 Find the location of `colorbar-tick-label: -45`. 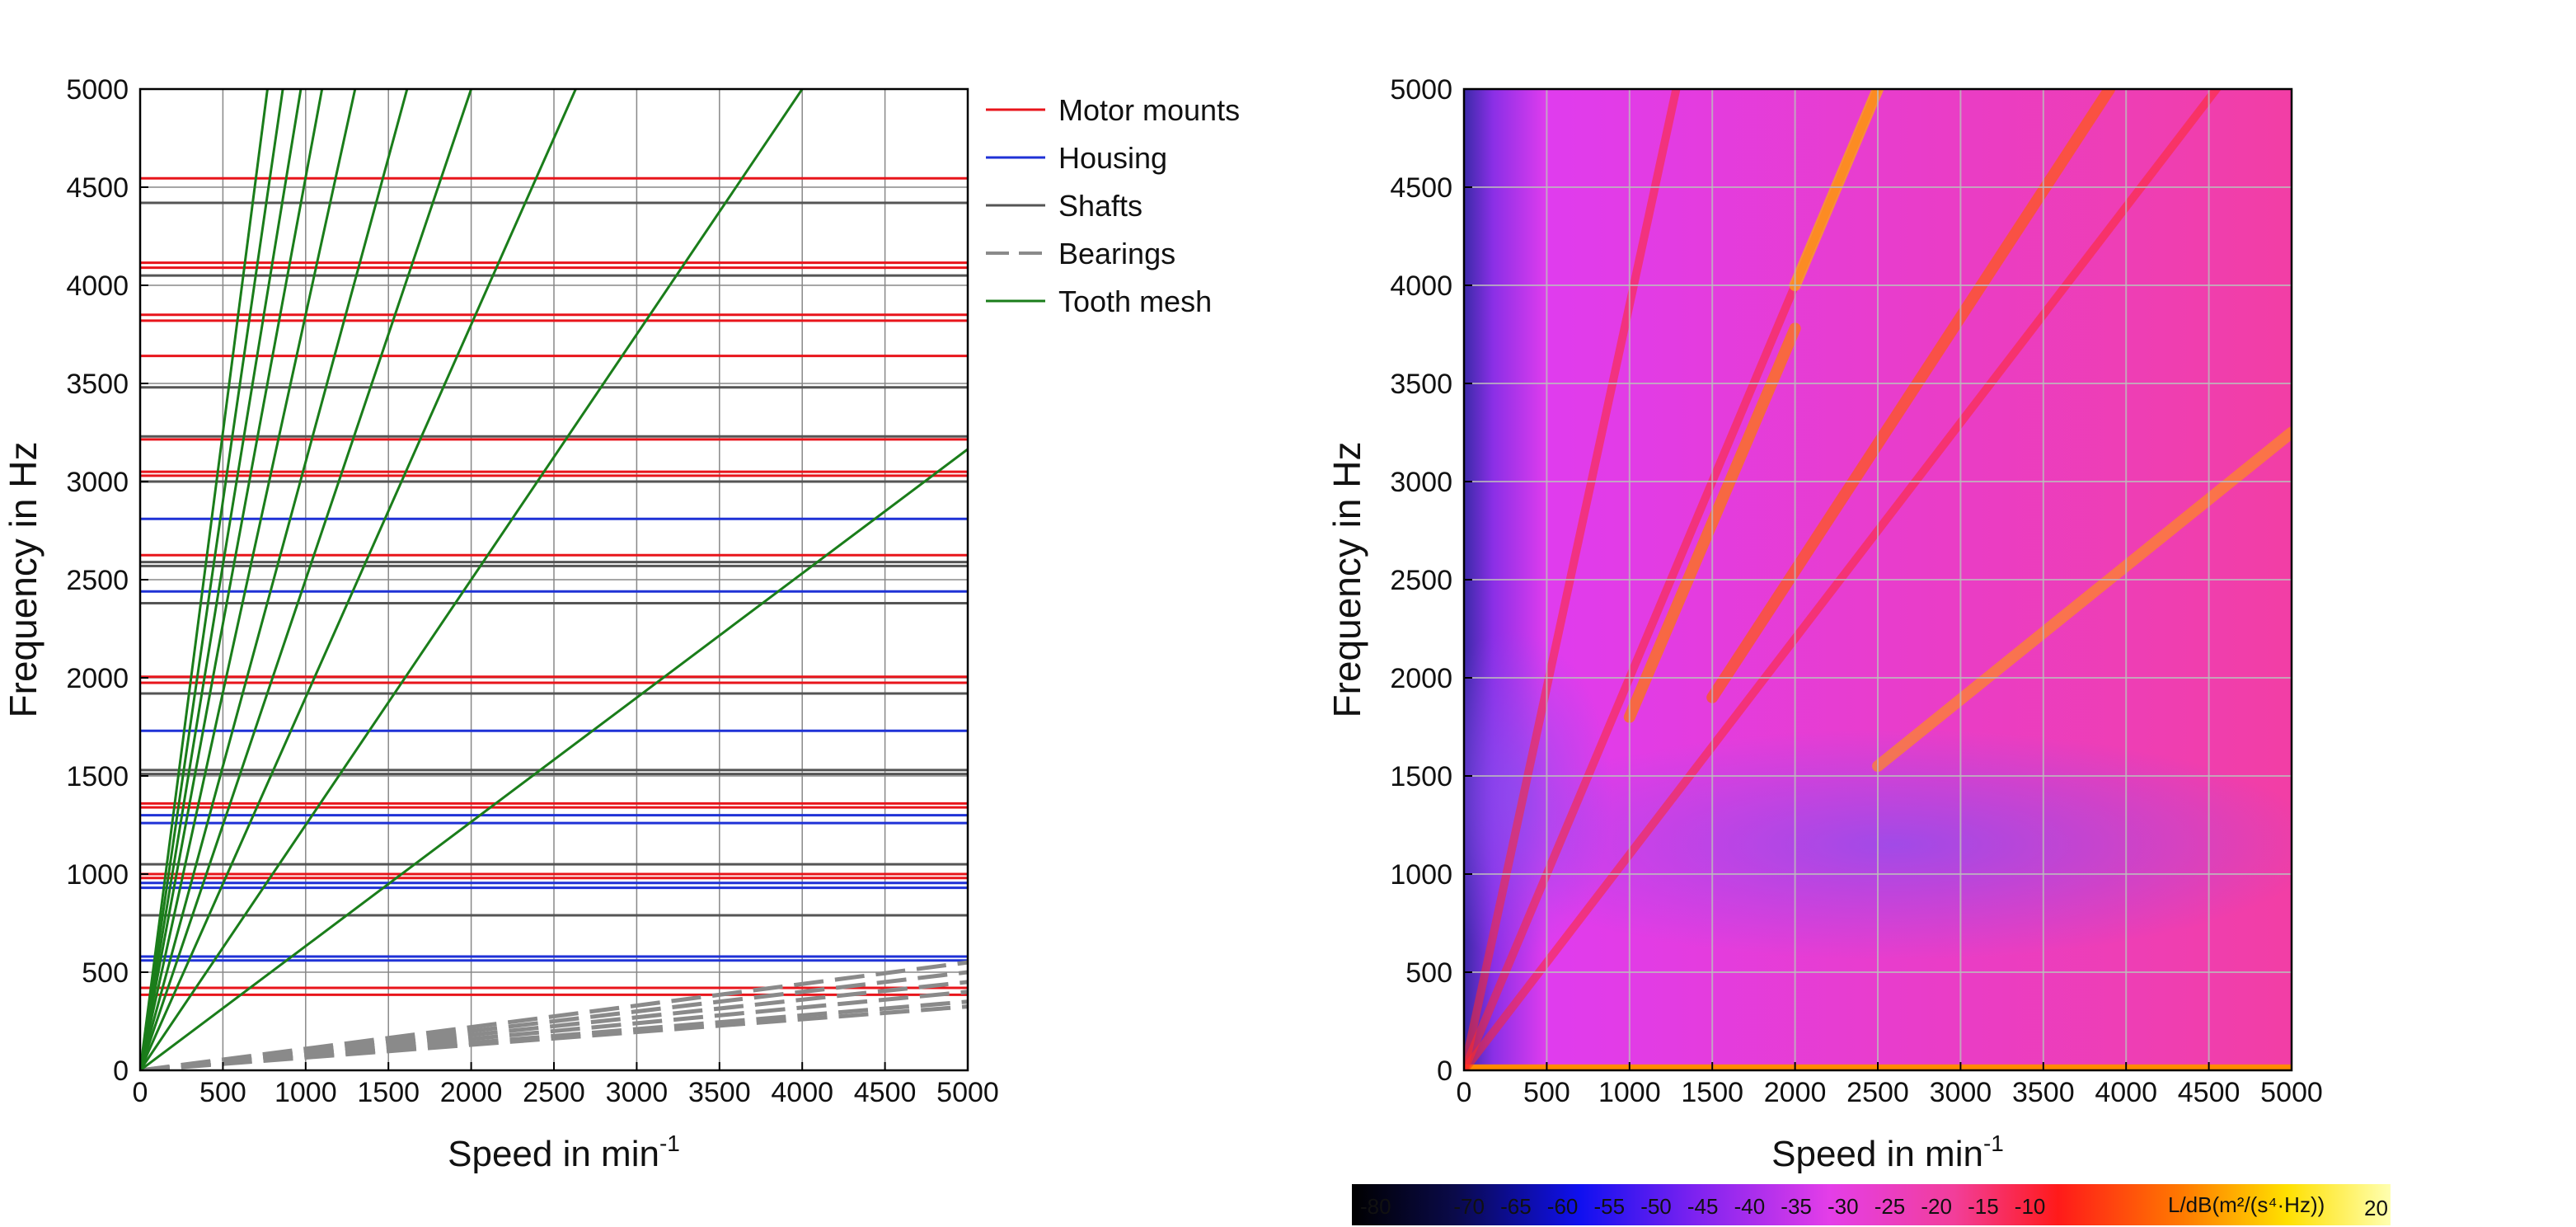

colorbar-tick-label: -45 is located at coordinates (1703, 1206).